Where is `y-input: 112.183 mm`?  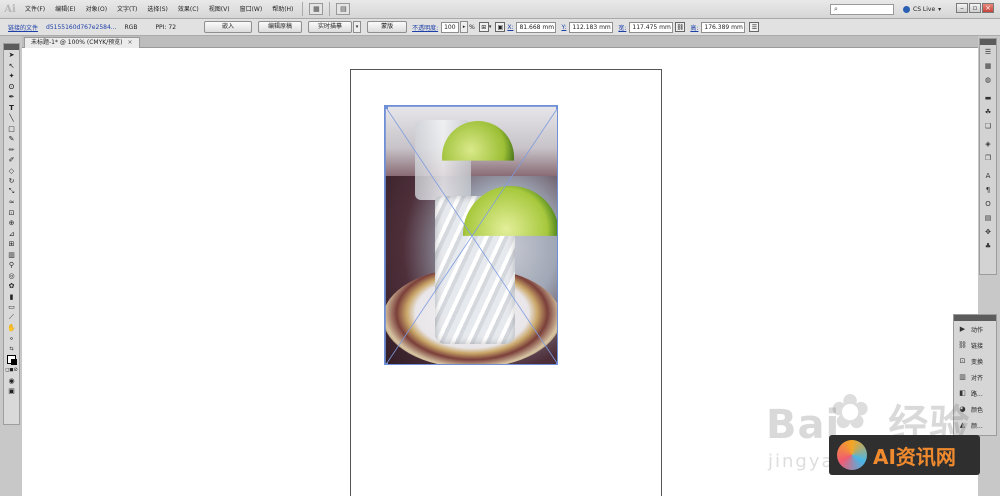 y-input: 112.183 mm is located at coordinates (591, 27).